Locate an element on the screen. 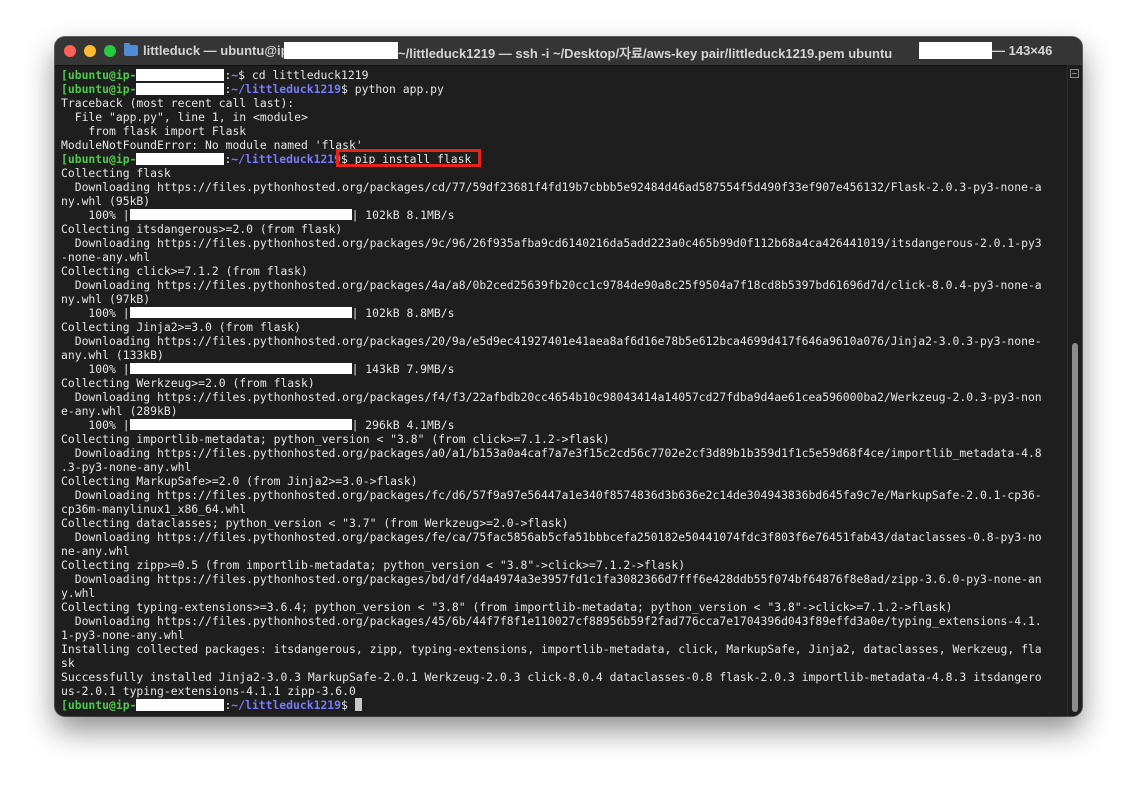 This screenshot has height=791, width=1138. progress-line: 100% | | 102kB 8.1MB/s is located at coordinates (258, 215).